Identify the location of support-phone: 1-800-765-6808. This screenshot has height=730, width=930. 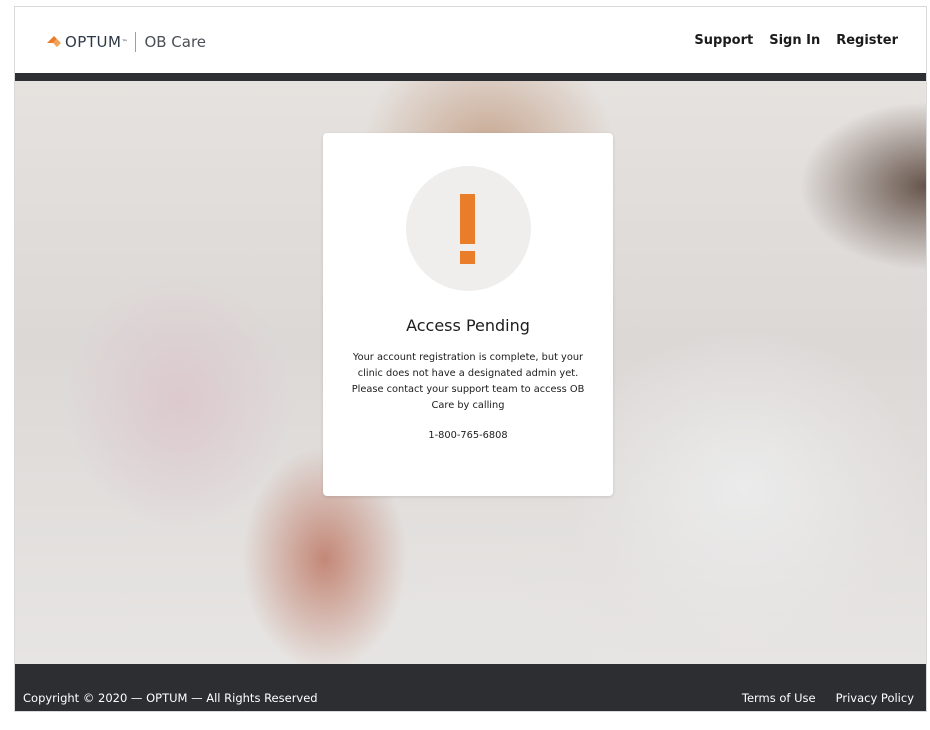
(468, 435).